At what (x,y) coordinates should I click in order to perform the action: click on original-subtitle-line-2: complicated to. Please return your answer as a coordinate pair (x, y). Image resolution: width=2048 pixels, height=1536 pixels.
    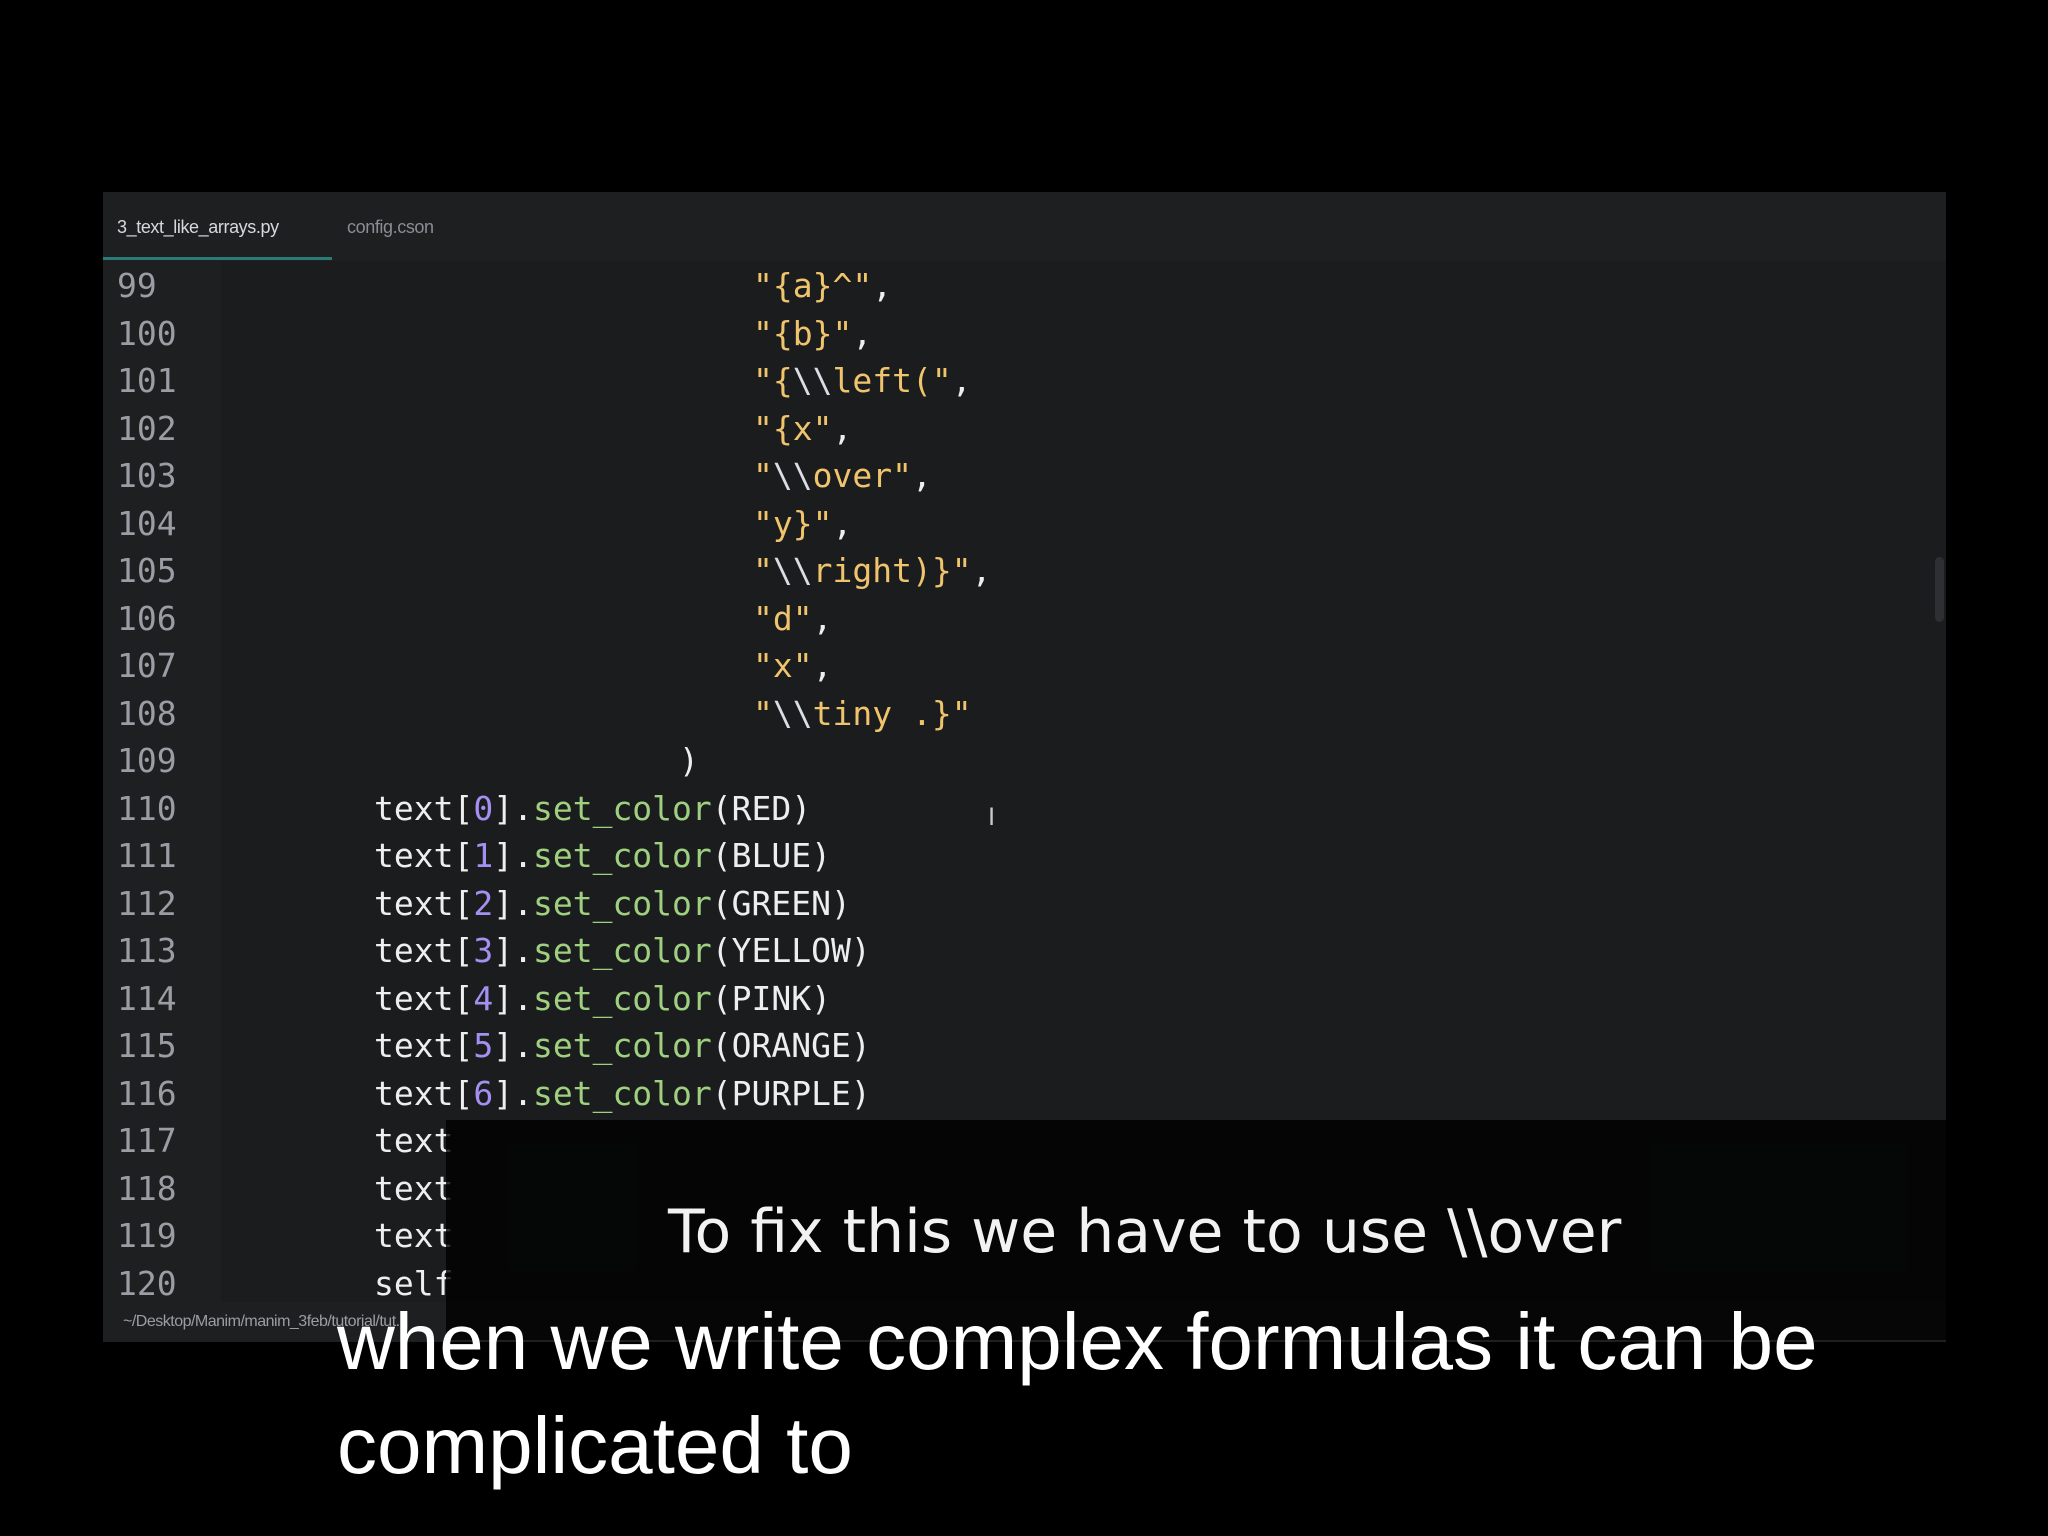
    Looking at the image, I should click on (595, 1445).